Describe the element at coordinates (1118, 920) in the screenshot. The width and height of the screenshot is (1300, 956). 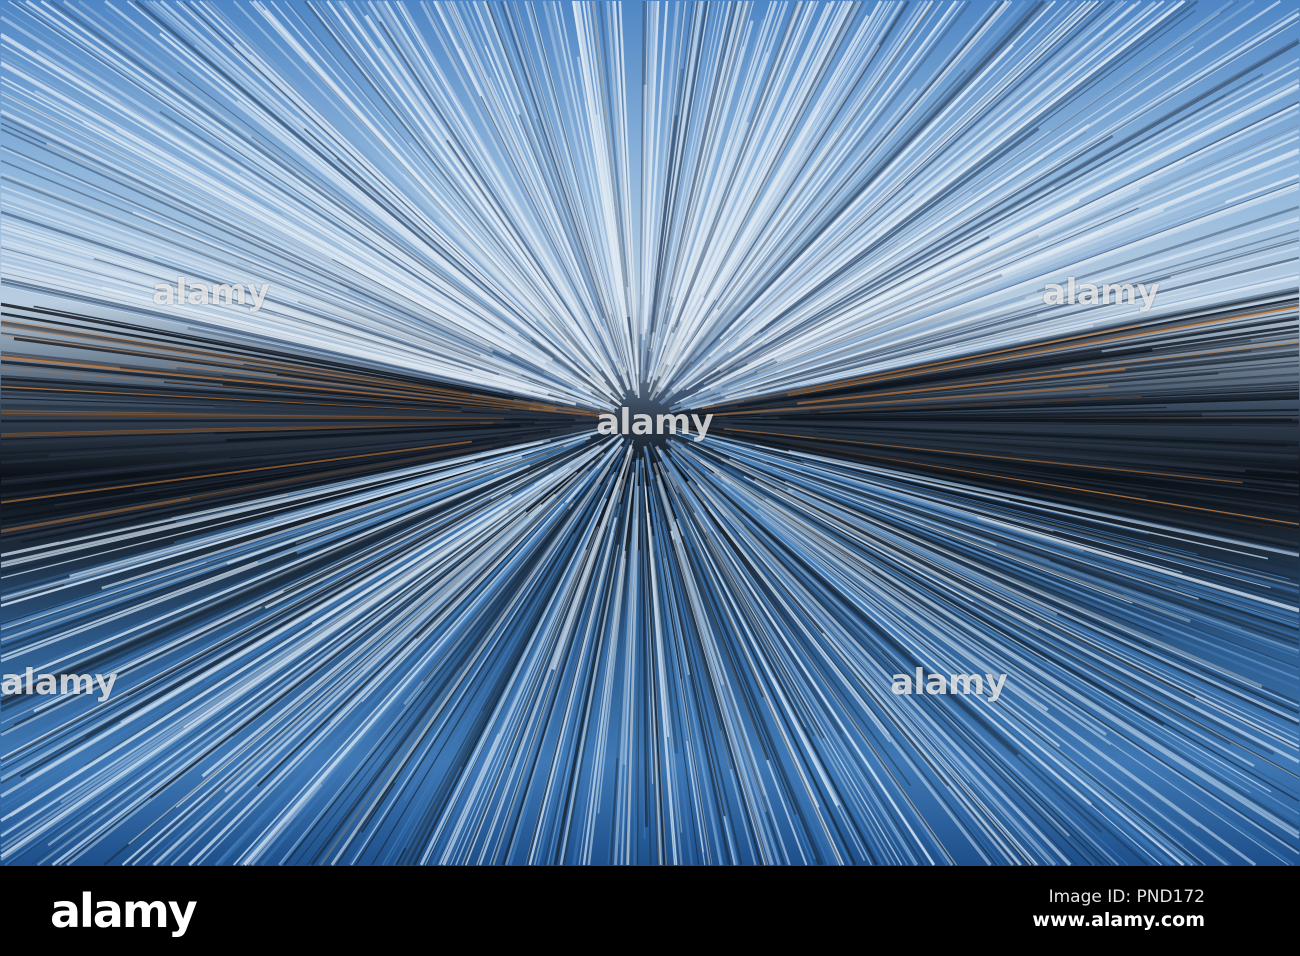
I see `website-link: www.alamy.com` at that location.